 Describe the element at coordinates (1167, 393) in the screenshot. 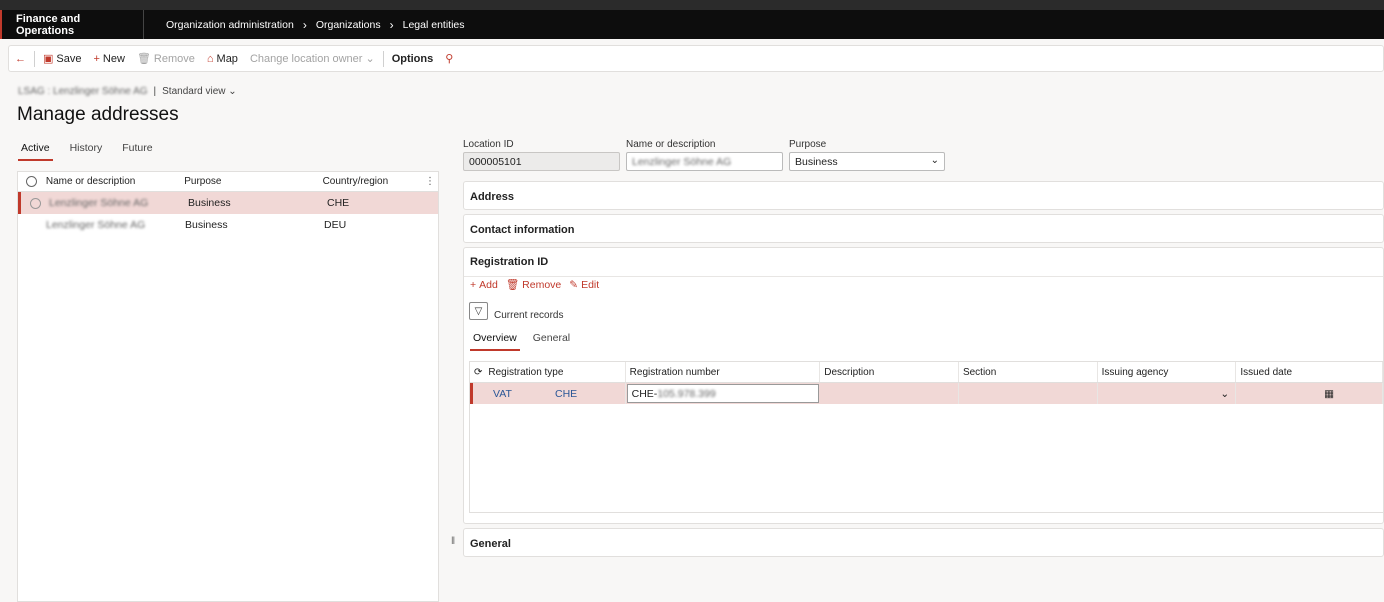

I see `issuing-agency-cell: ⌄` at that location.